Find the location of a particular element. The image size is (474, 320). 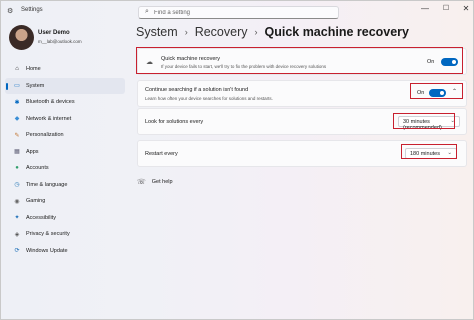

sidebar-item-accessibility: ✦ Accessibility is located at coordinates (65, 218).